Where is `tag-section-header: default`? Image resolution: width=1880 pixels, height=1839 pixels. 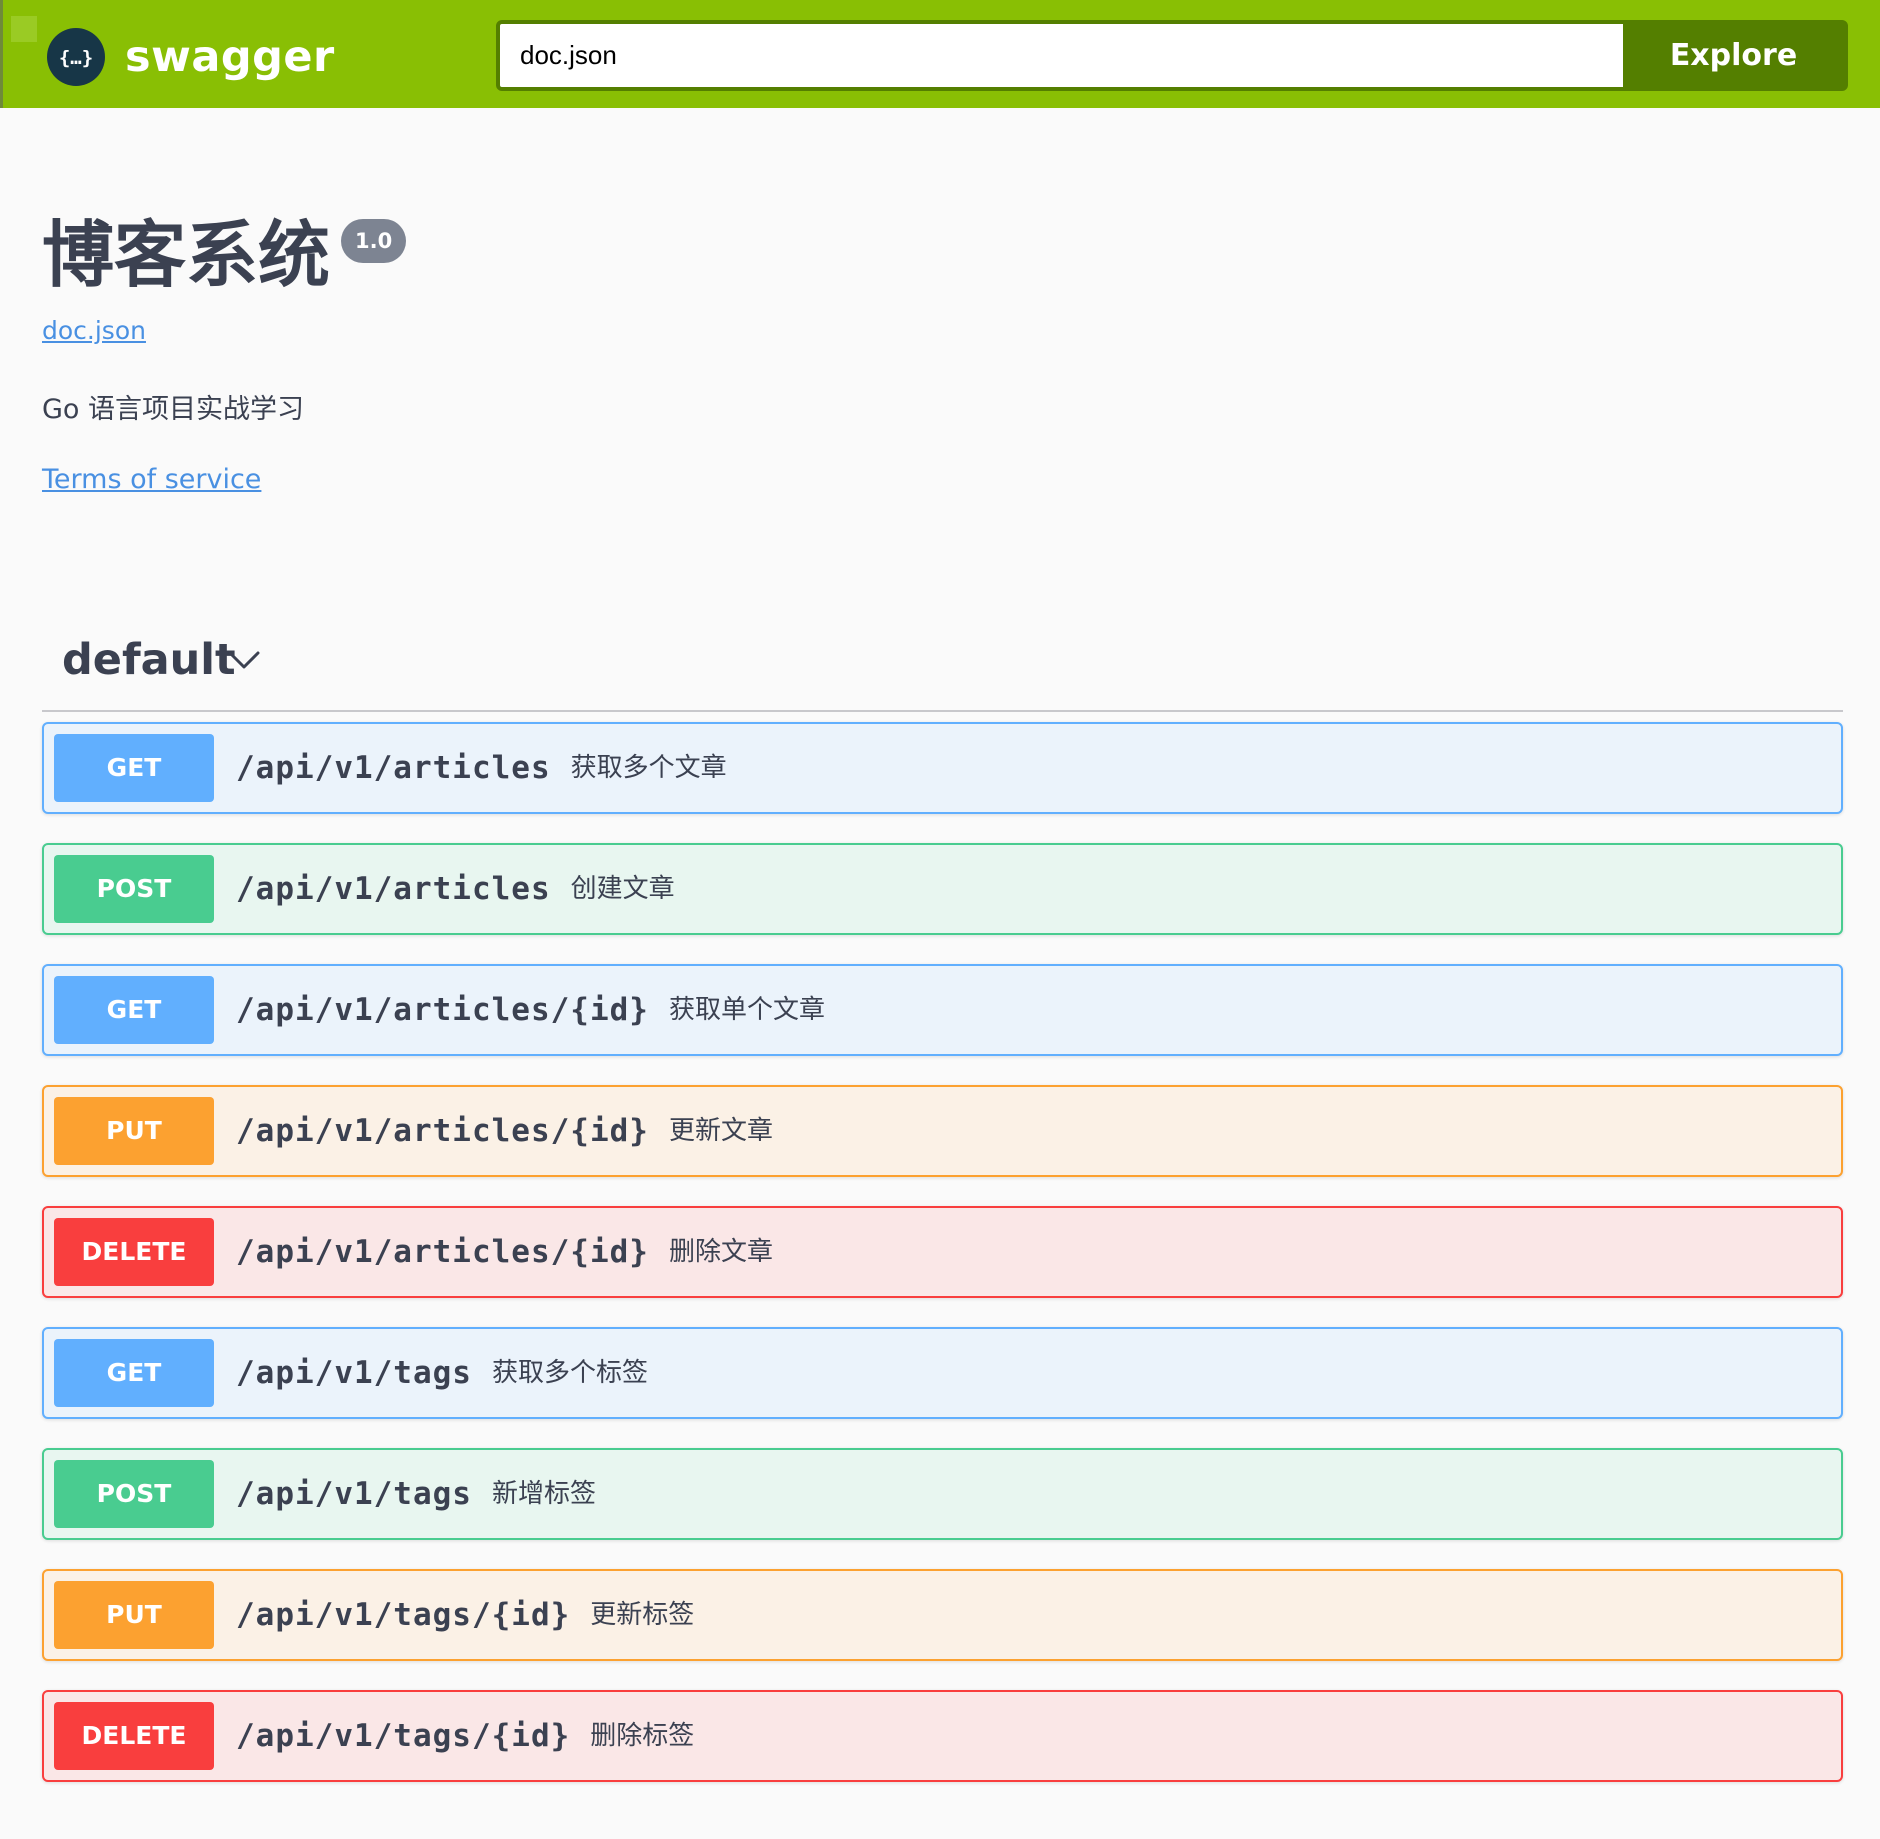
tag-section-header: default is located at coordinates (942, 667).